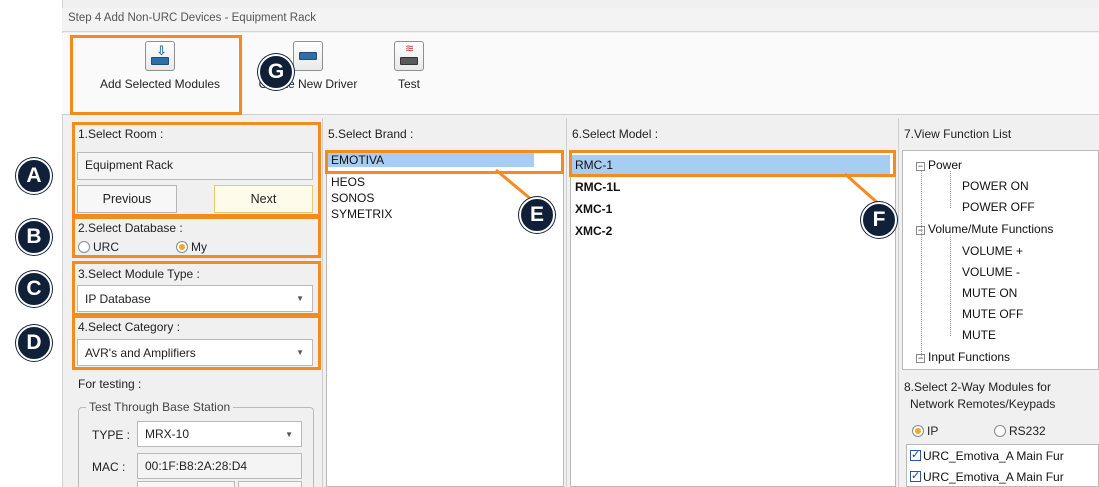  I want to click on callout-line-f, so click(862, 189).